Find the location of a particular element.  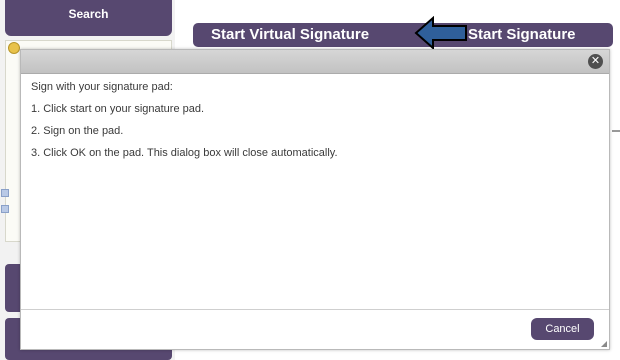

start-signature-button: Start Signature is located at coordinates (522, 35).